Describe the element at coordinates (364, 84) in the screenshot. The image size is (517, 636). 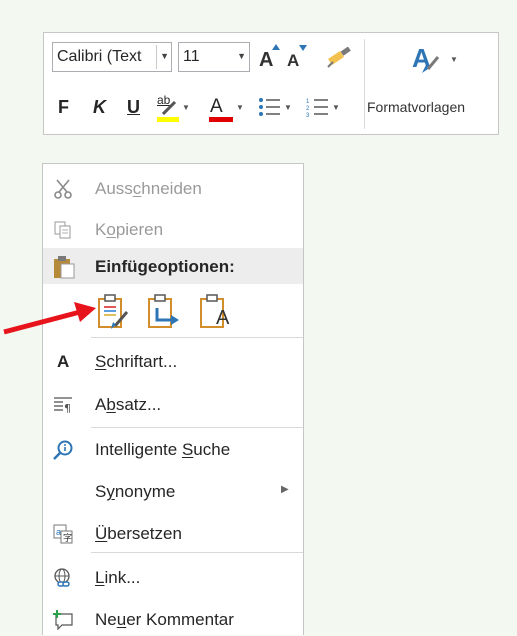
I see `toolbar-divider` at that location.